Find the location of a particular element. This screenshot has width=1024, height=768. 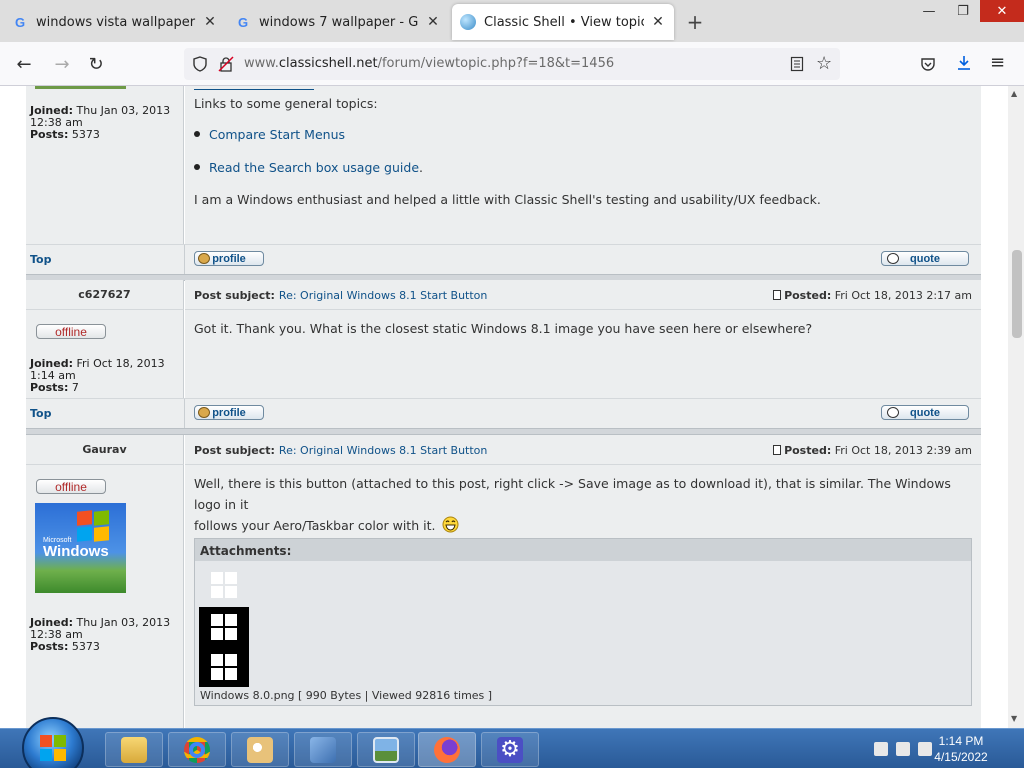

taskbar-chrome is located at coordinates (197, 749).